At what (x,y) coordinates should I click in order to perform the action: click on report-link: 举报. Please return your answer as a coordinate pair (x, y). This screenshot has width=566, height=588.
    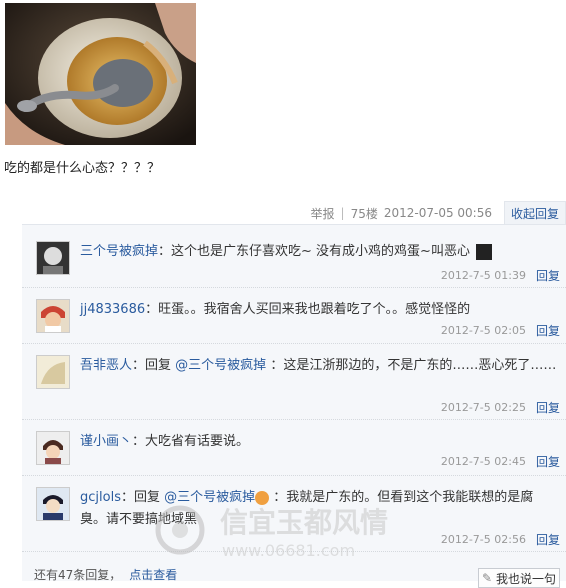
    Looking at the image, I should click on (323, 213).